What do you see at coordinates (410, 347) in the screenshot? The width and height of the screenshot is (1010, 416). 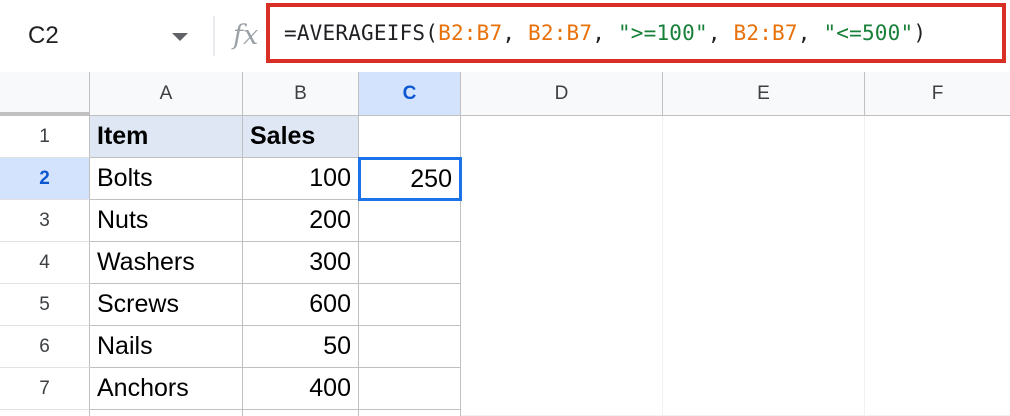 I see `cell-c6` at bounding box center [410, 347].